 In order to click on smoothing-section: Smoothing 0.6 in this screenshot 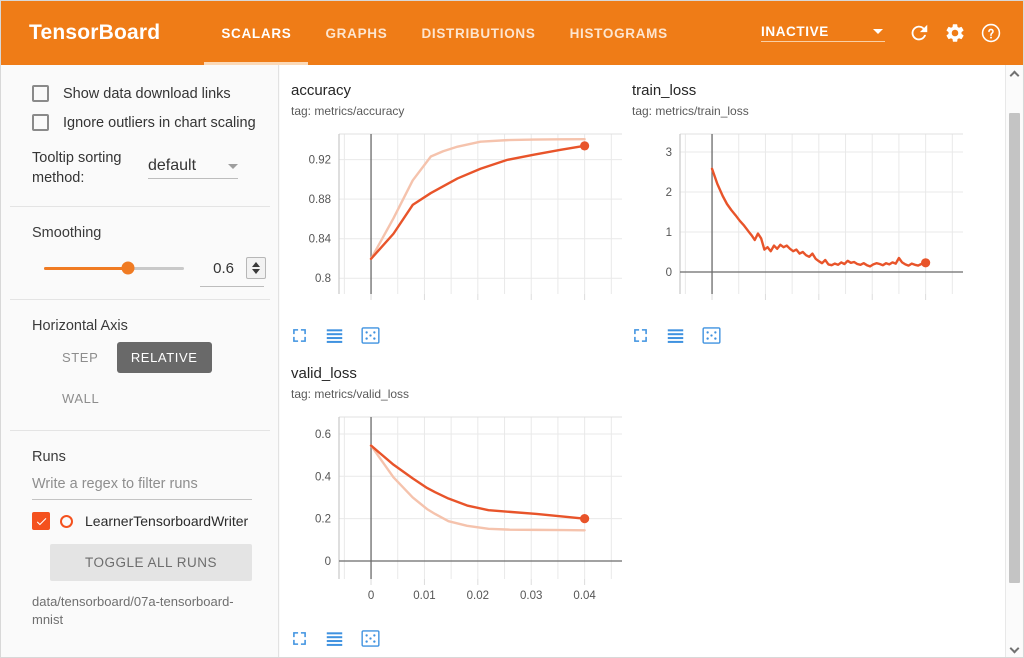, I will do `click(140, 253)`.